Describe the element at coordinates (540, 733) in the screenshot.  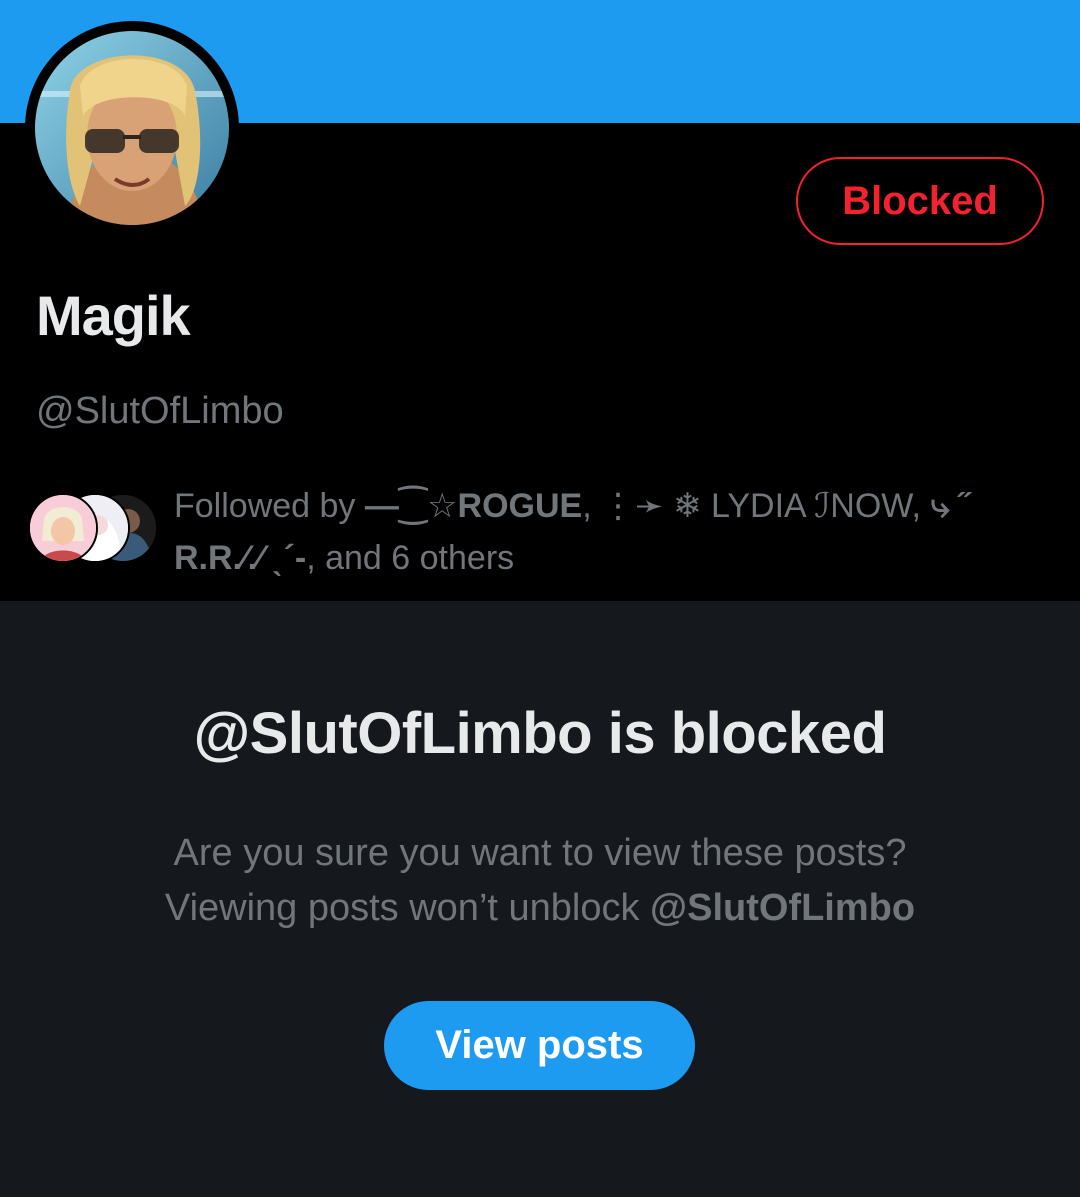
I see `blocked-notice-title: @SlutOfLimbo is blocked` at that location.